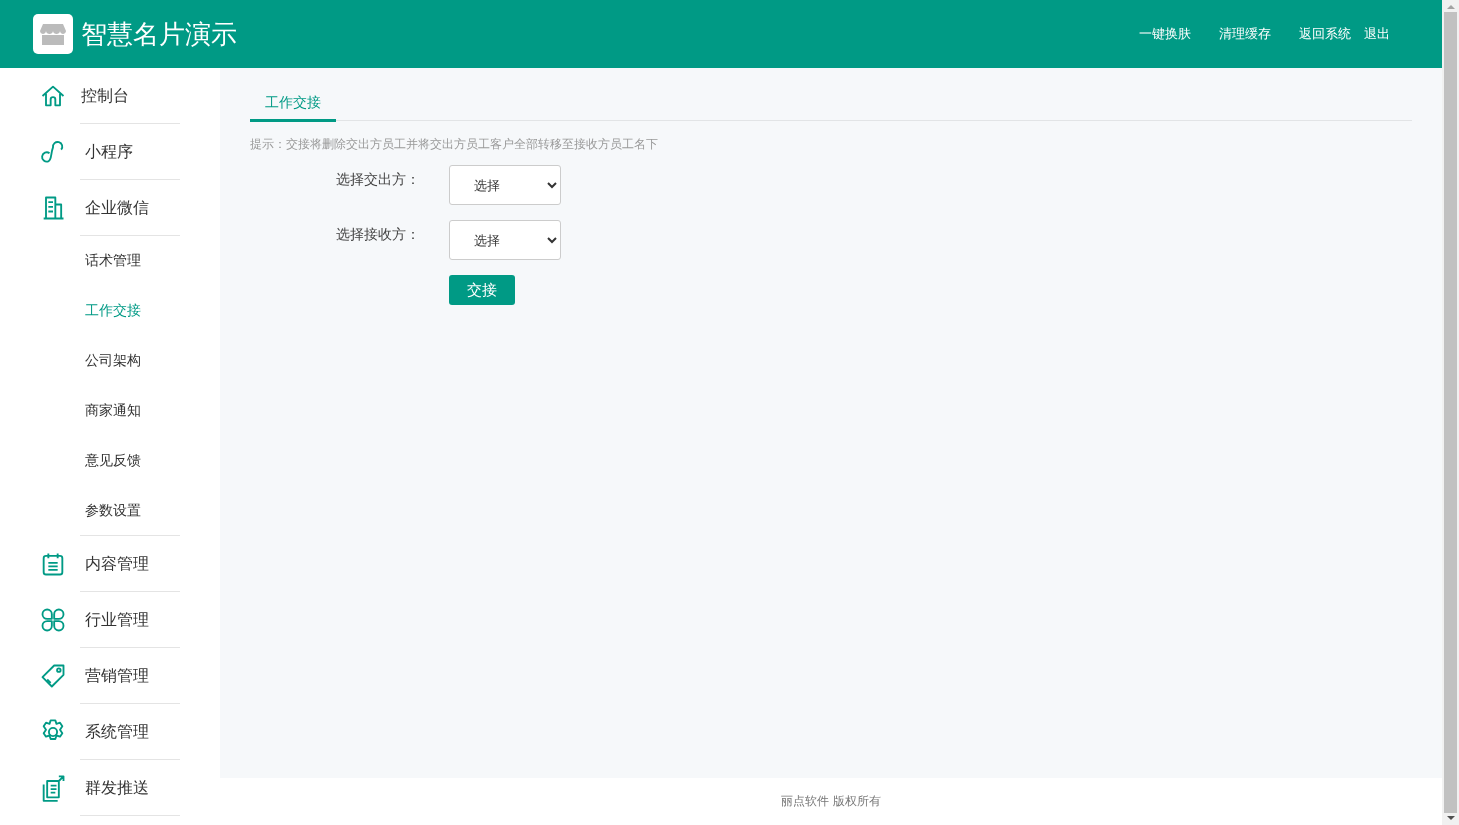  I want to click on field-label: 选择接收方：, so click(378, 234).